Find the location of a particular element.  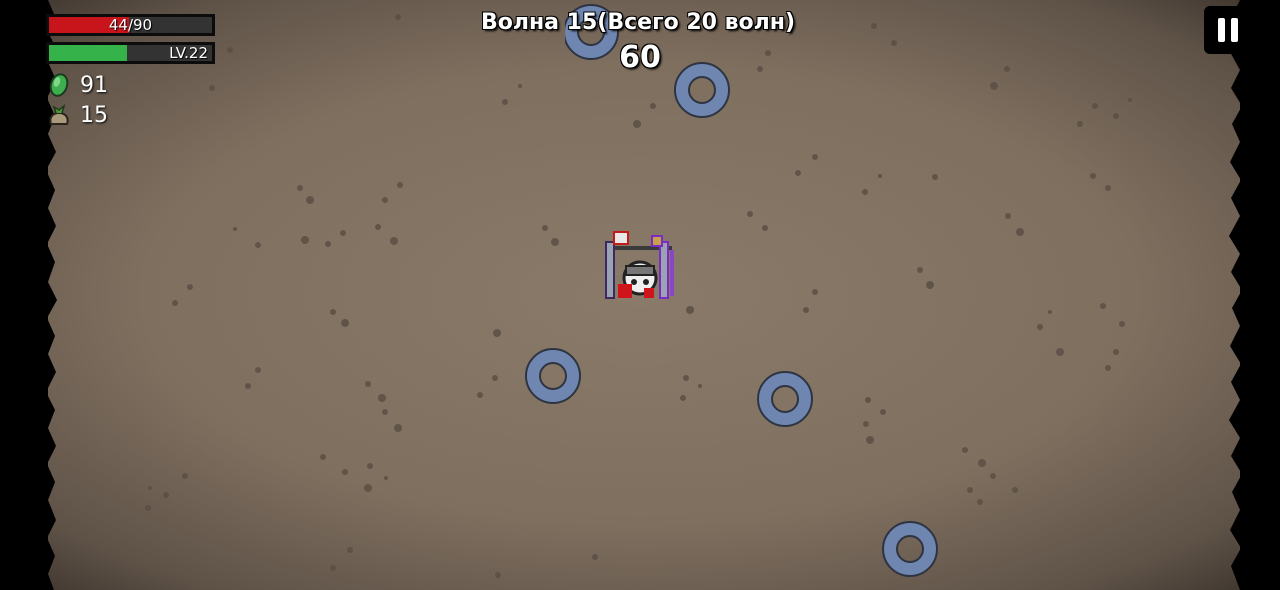

green-material-icon is located at coordinates (59, 85).